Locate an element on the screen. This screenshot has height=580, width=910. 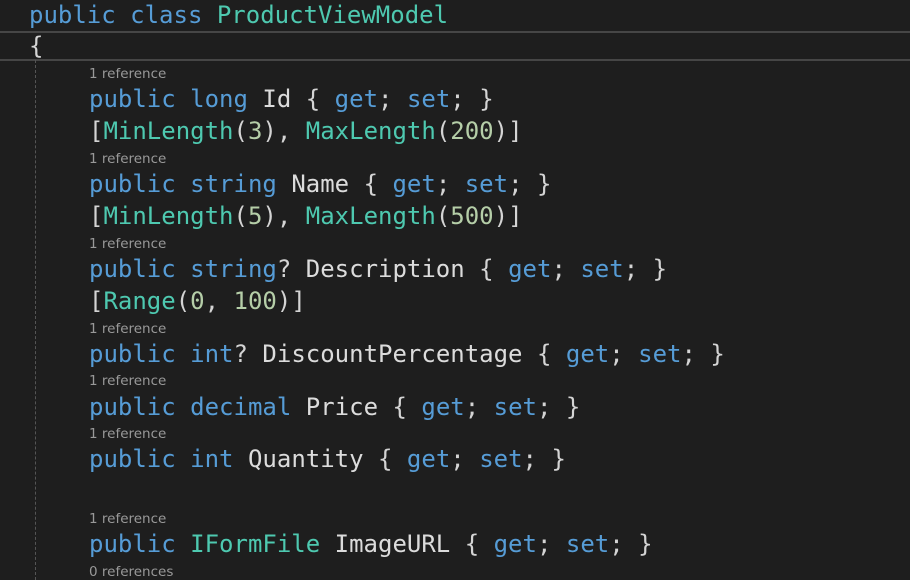
indent-guide is located at coordinates (35, 320).